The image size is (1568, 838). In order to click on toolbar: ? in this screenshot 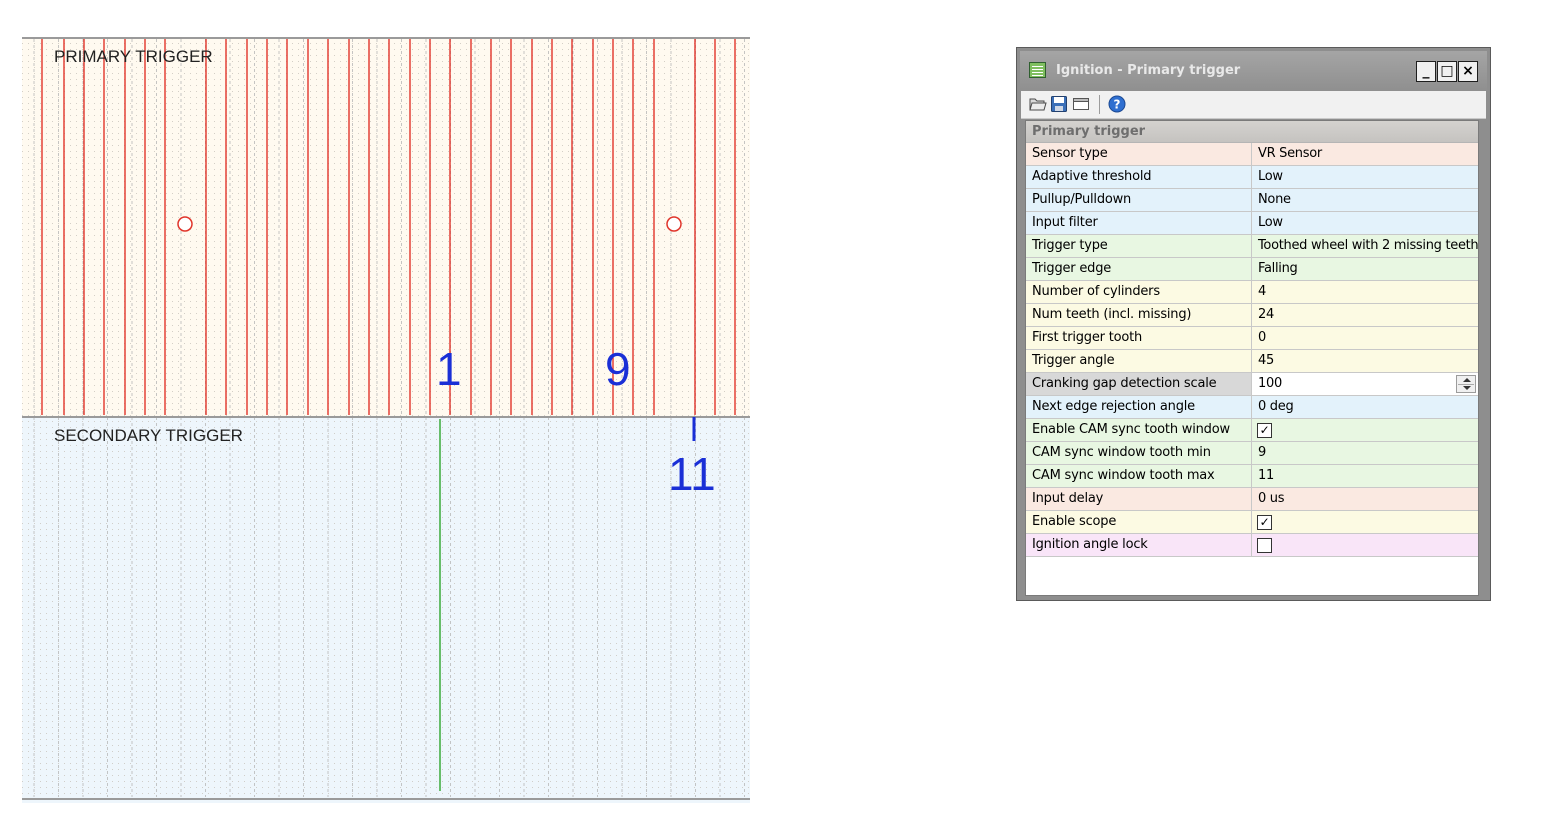, I will do `click(1253, 105)`.